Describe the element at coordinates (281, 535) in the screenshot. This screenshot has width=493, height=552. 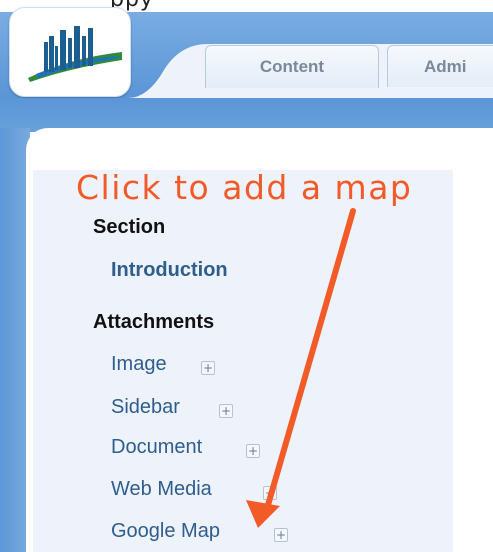
I see `add-google-map-plus-icon: +` at that location.